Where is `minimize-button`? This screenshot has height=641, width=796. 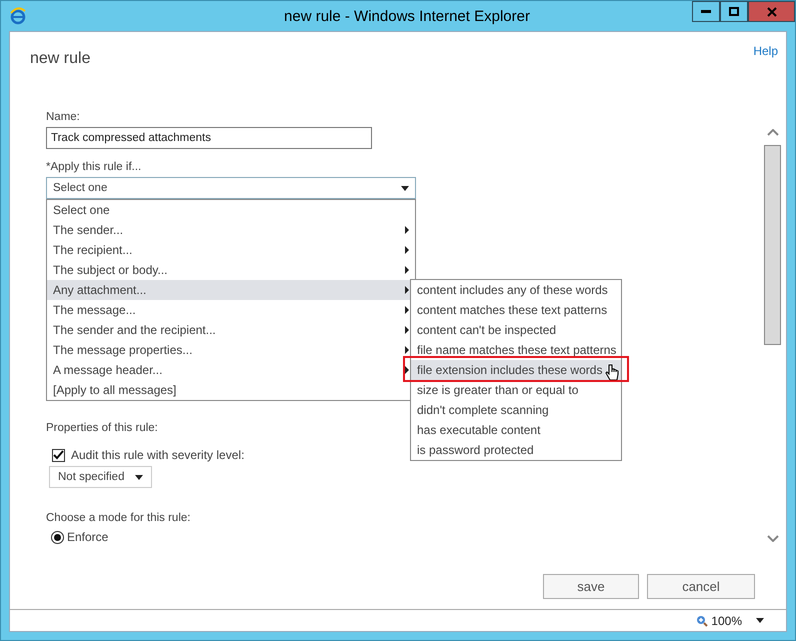 minimize-button is located at coordinates (706, 11).